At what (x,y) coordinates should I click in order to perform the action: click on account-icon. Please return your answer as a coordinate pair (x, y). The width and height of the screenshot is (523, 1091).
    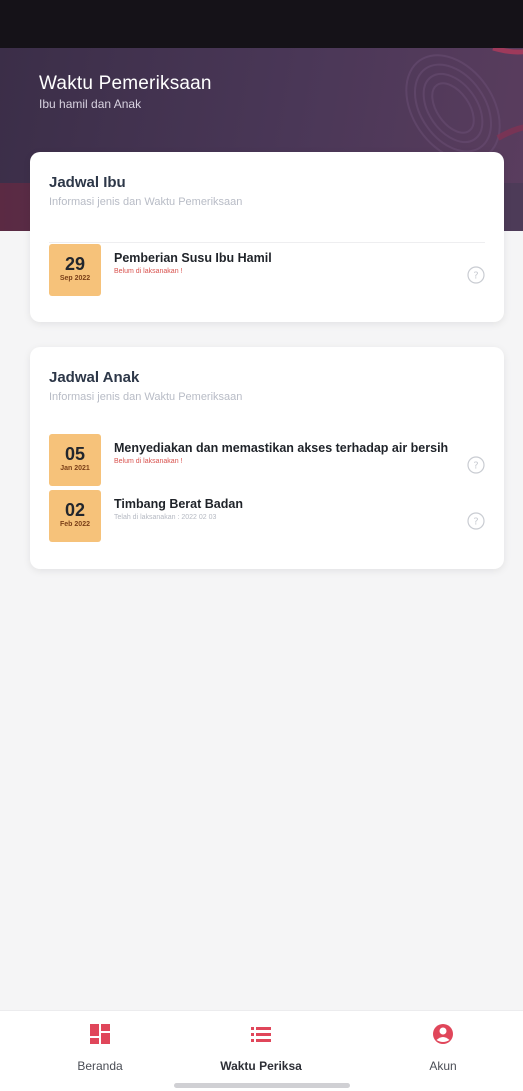
    Looking at the image, I should click on (443, 1034).